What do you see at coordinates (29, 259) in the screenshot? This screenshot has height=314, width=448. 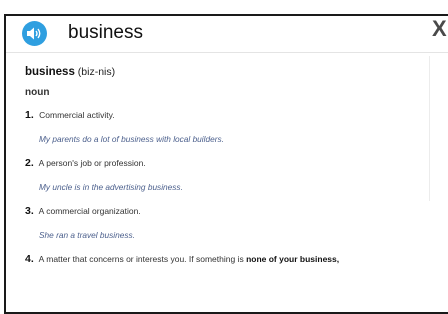 I see `sense-number: 4.` at bounding box center [29, 259].